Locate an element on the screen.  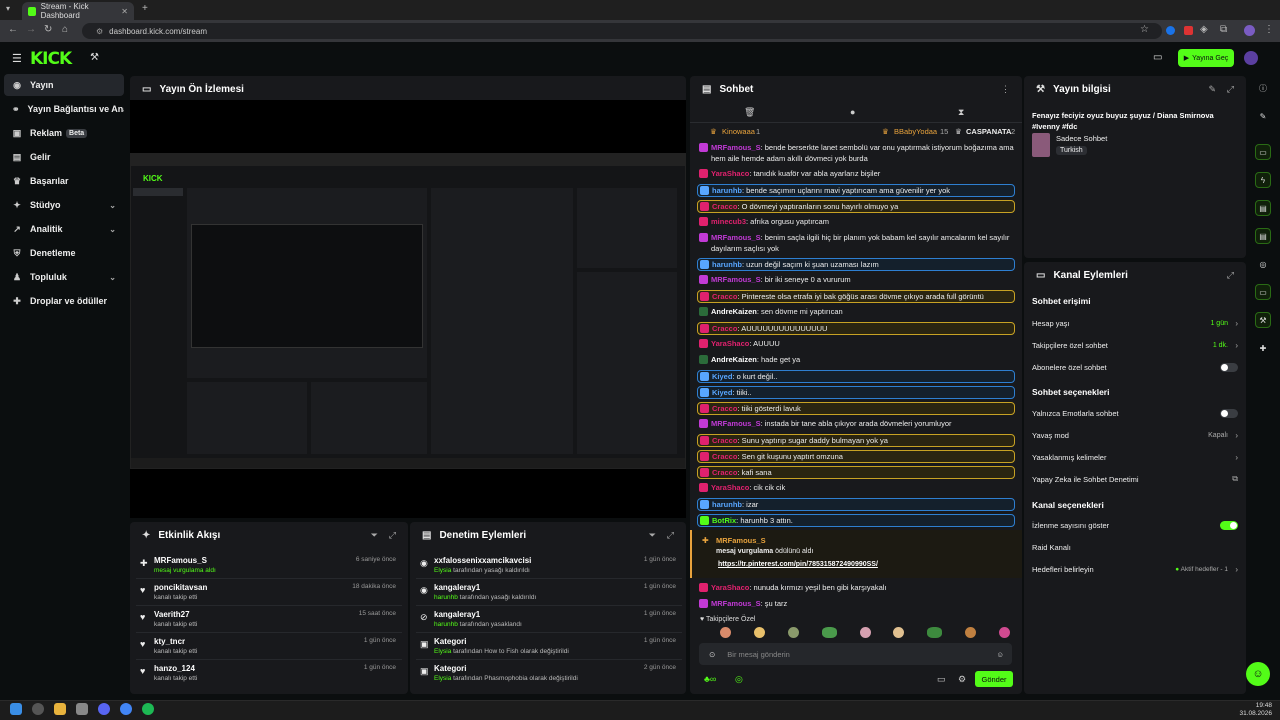
more-icon: ⋮ is located at coordinates (1005, 89).